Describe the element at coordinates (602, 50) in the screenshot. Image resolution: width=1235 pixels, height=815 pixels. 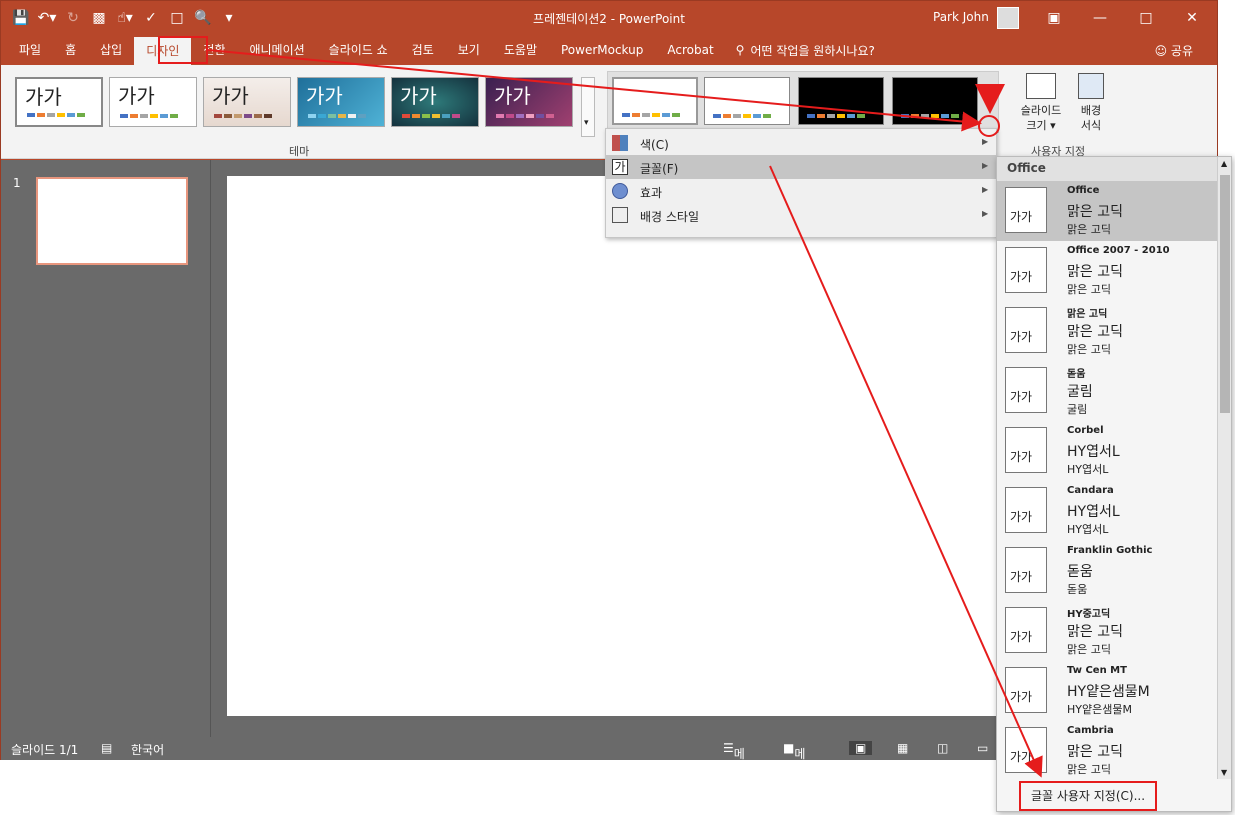
I see `tab-powermockup: PowerMockup` at that location.